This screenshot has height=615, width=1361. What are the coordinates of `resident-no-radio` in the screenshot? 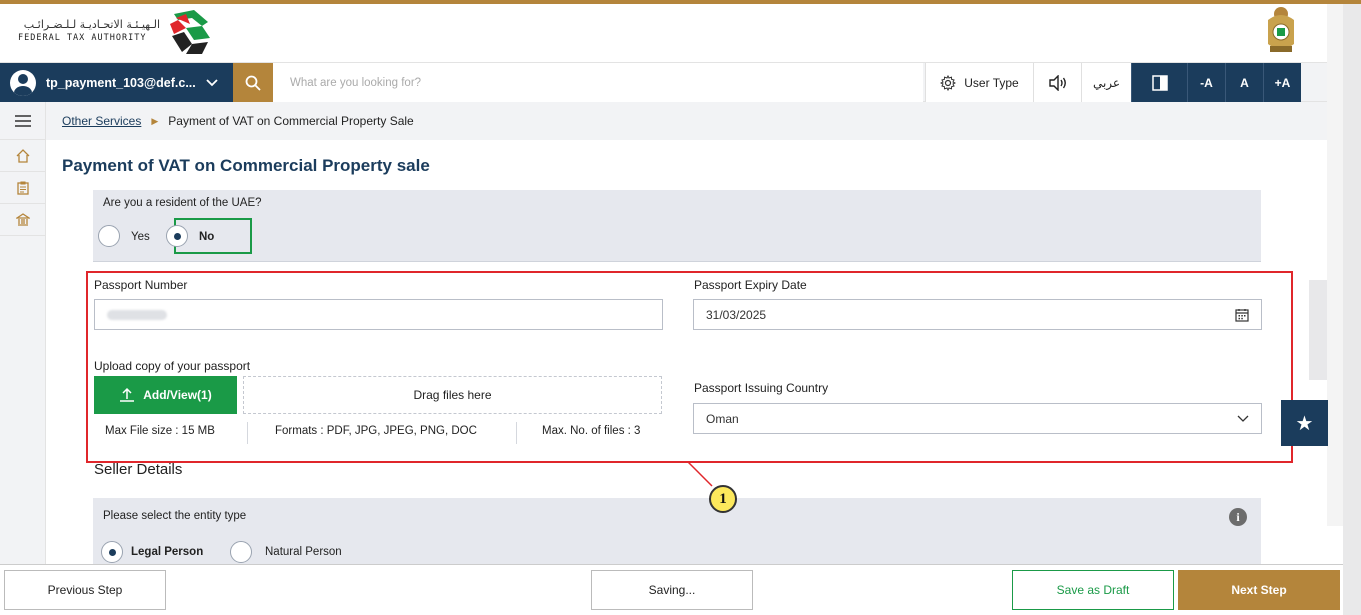 It's located at (177, 236).